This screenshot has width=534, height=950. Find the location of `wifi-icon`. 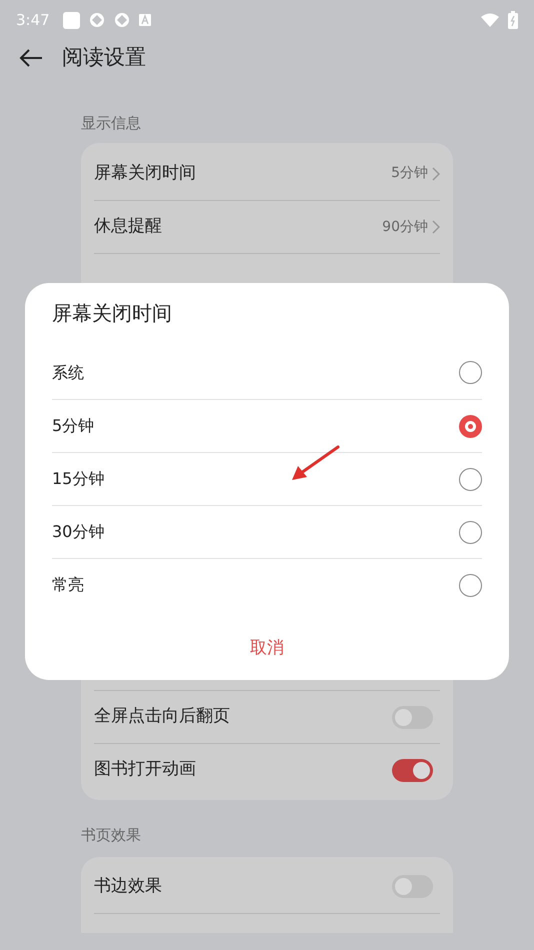

wifi-icon is located at coordinates (490, 20).